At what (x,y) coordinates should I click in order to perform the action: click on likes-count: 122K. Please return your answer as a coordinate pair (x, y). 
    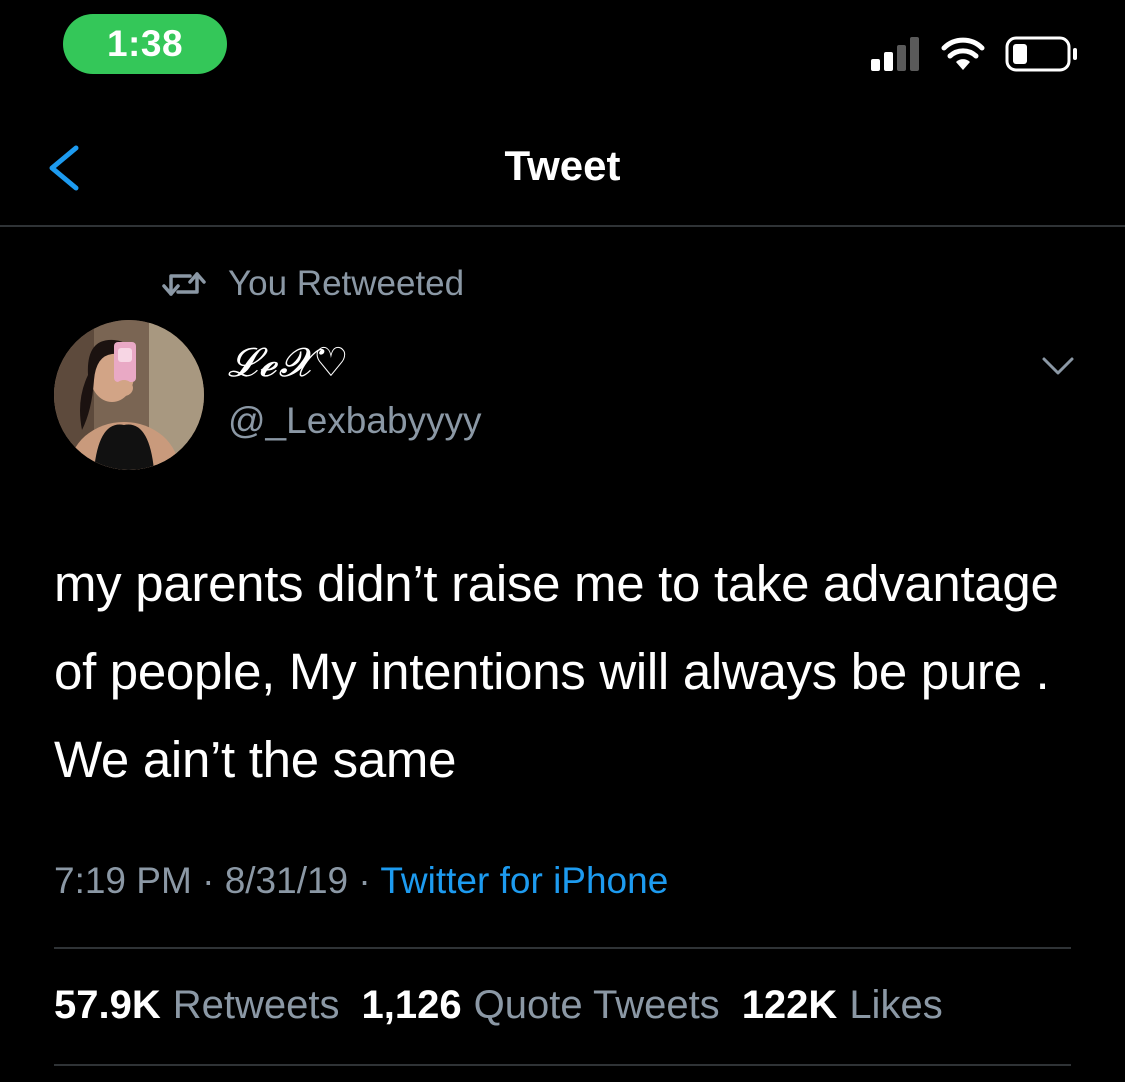
    Looking at the image, I should click on (789, 1005).